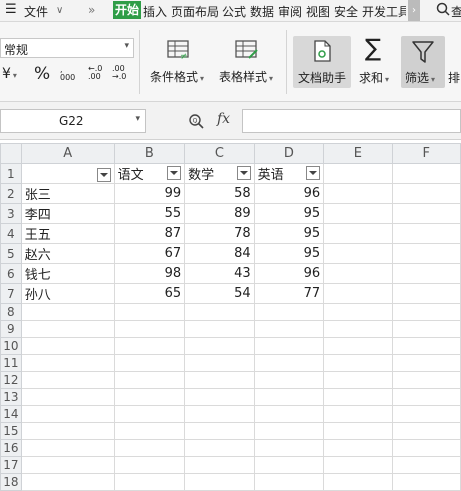 This screenshot has width=461, height=491. What do you see at coordinates (234, 11) in the screenshot?
I see `tab-formula: 公式` at bounding box center [234, 11].